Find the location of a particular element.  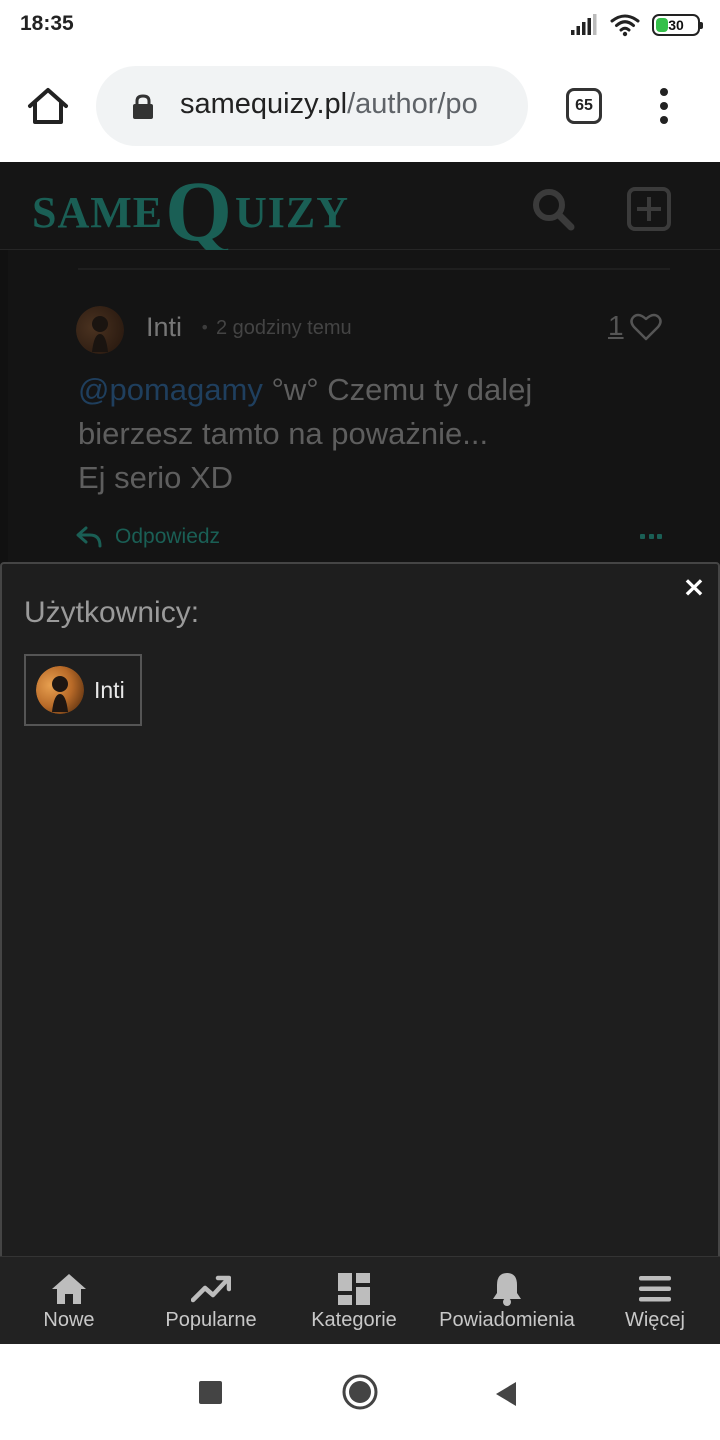

nav-item-popularne: Popularne is located at coordinates (211, 1300).